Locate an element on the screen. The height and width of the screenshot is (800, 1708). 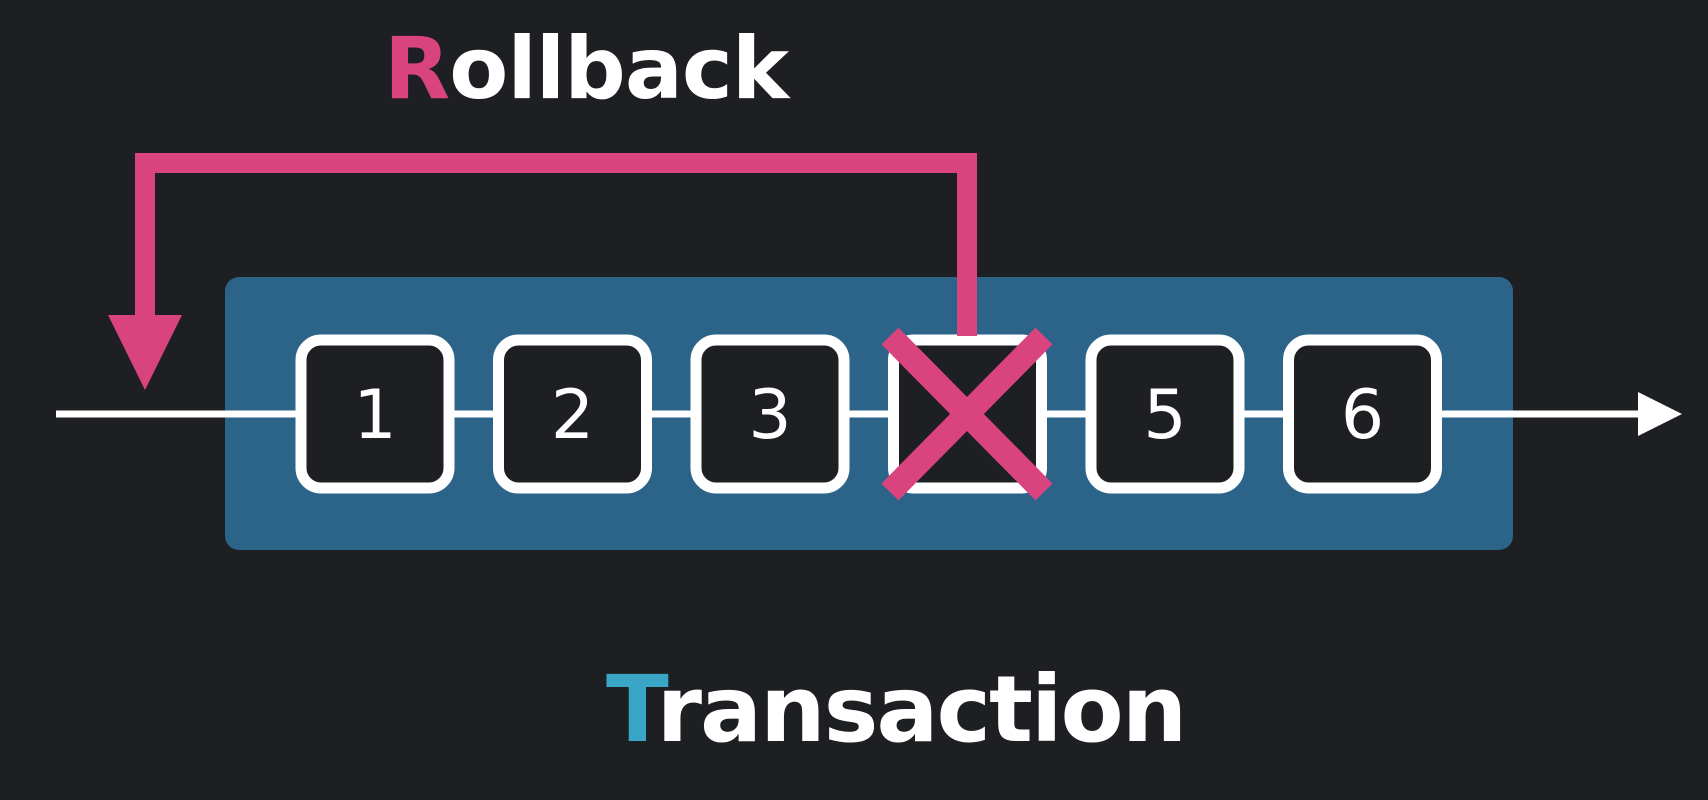
step-label: 5 is located at coordinates (1164, 415).